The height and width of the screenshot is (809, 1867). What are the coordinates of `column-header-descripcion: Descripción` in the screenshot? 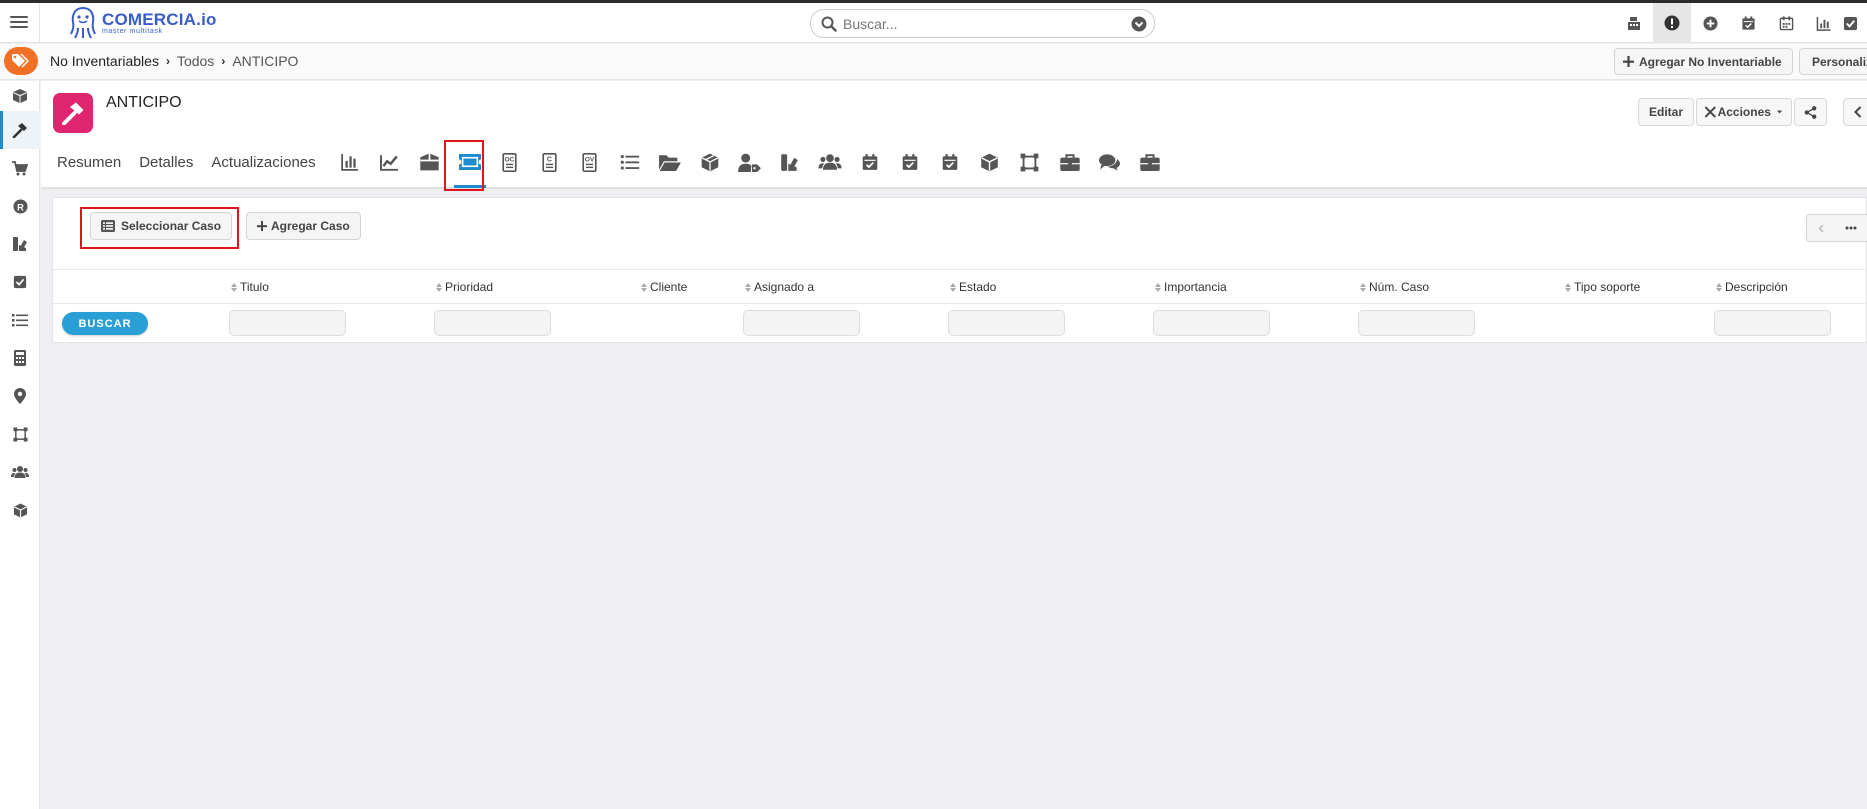 It's located at (1752, 287).